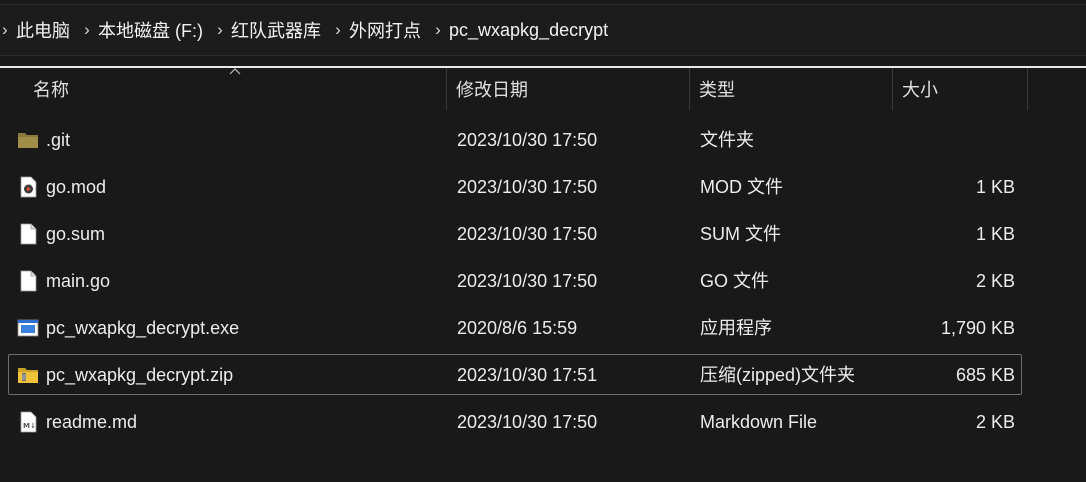  What do you see at coordinates (960, 89) in the screenshot?
I see `column-header-size: 大小` at bounding box center [960, 89].